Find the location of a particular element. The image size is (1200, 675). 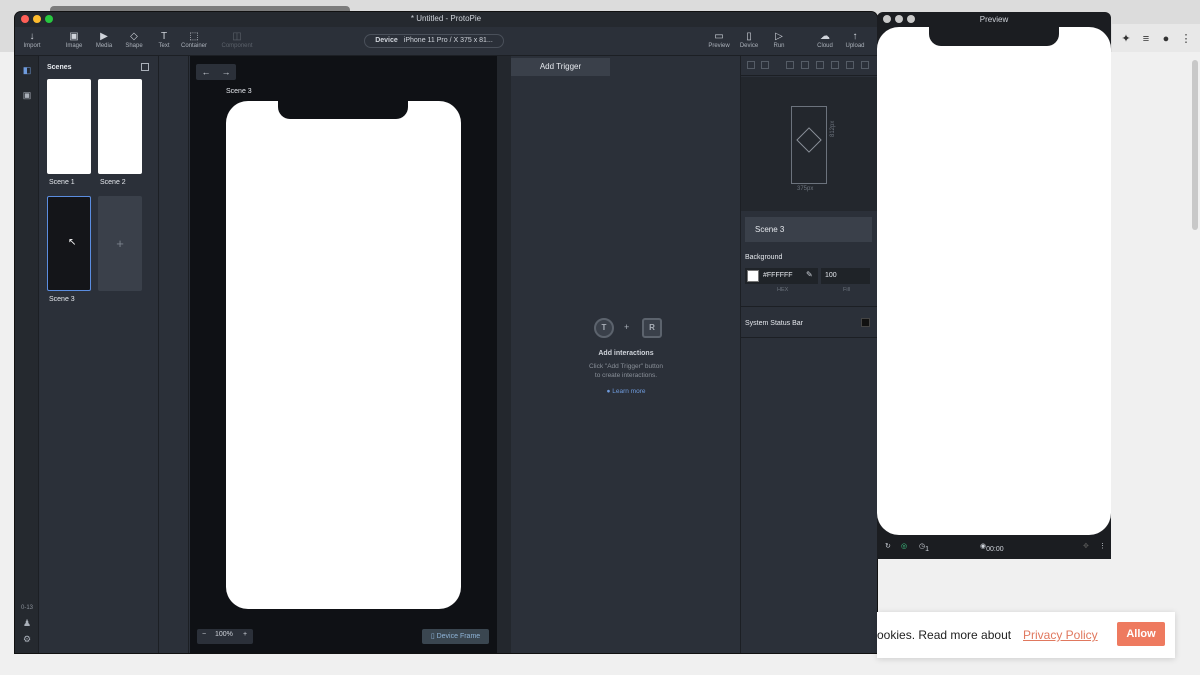

learn-more-label: Learn more is located at coordinates (629, 391).